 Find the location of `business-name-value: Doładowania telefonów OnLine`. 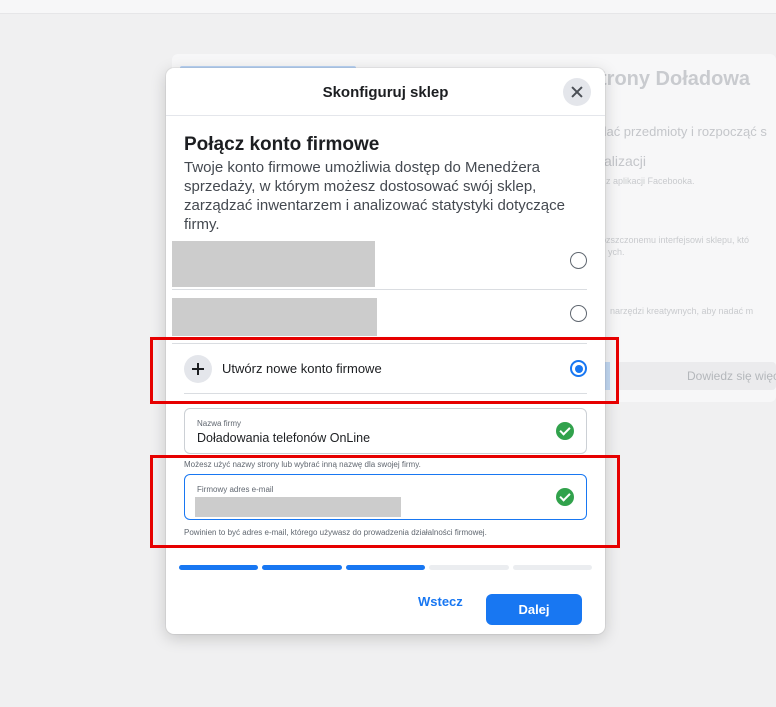

business-name-value: Doładowania telefonów OnLine is located at coordinates (283, 438).